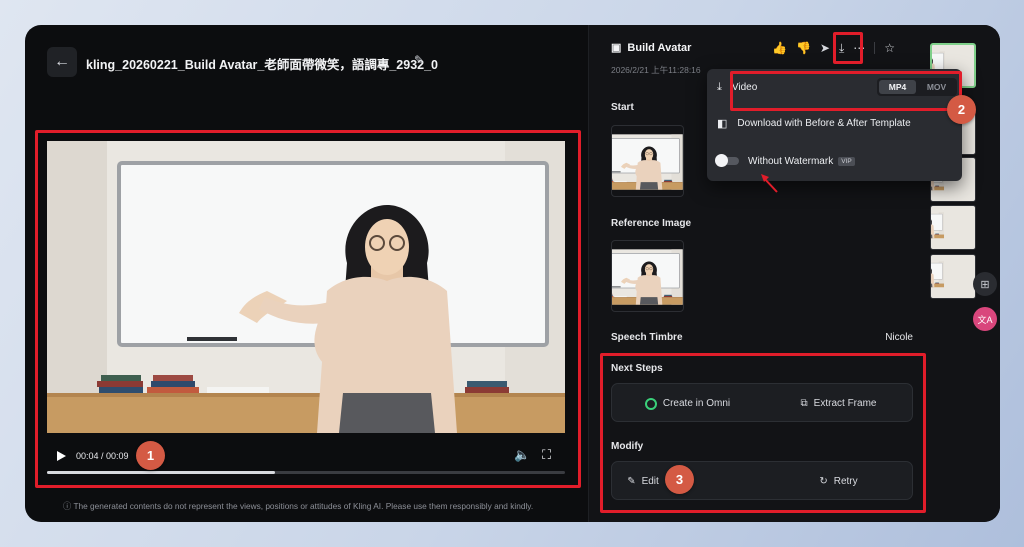  I want to click on omni-icon, so click(650, 403).